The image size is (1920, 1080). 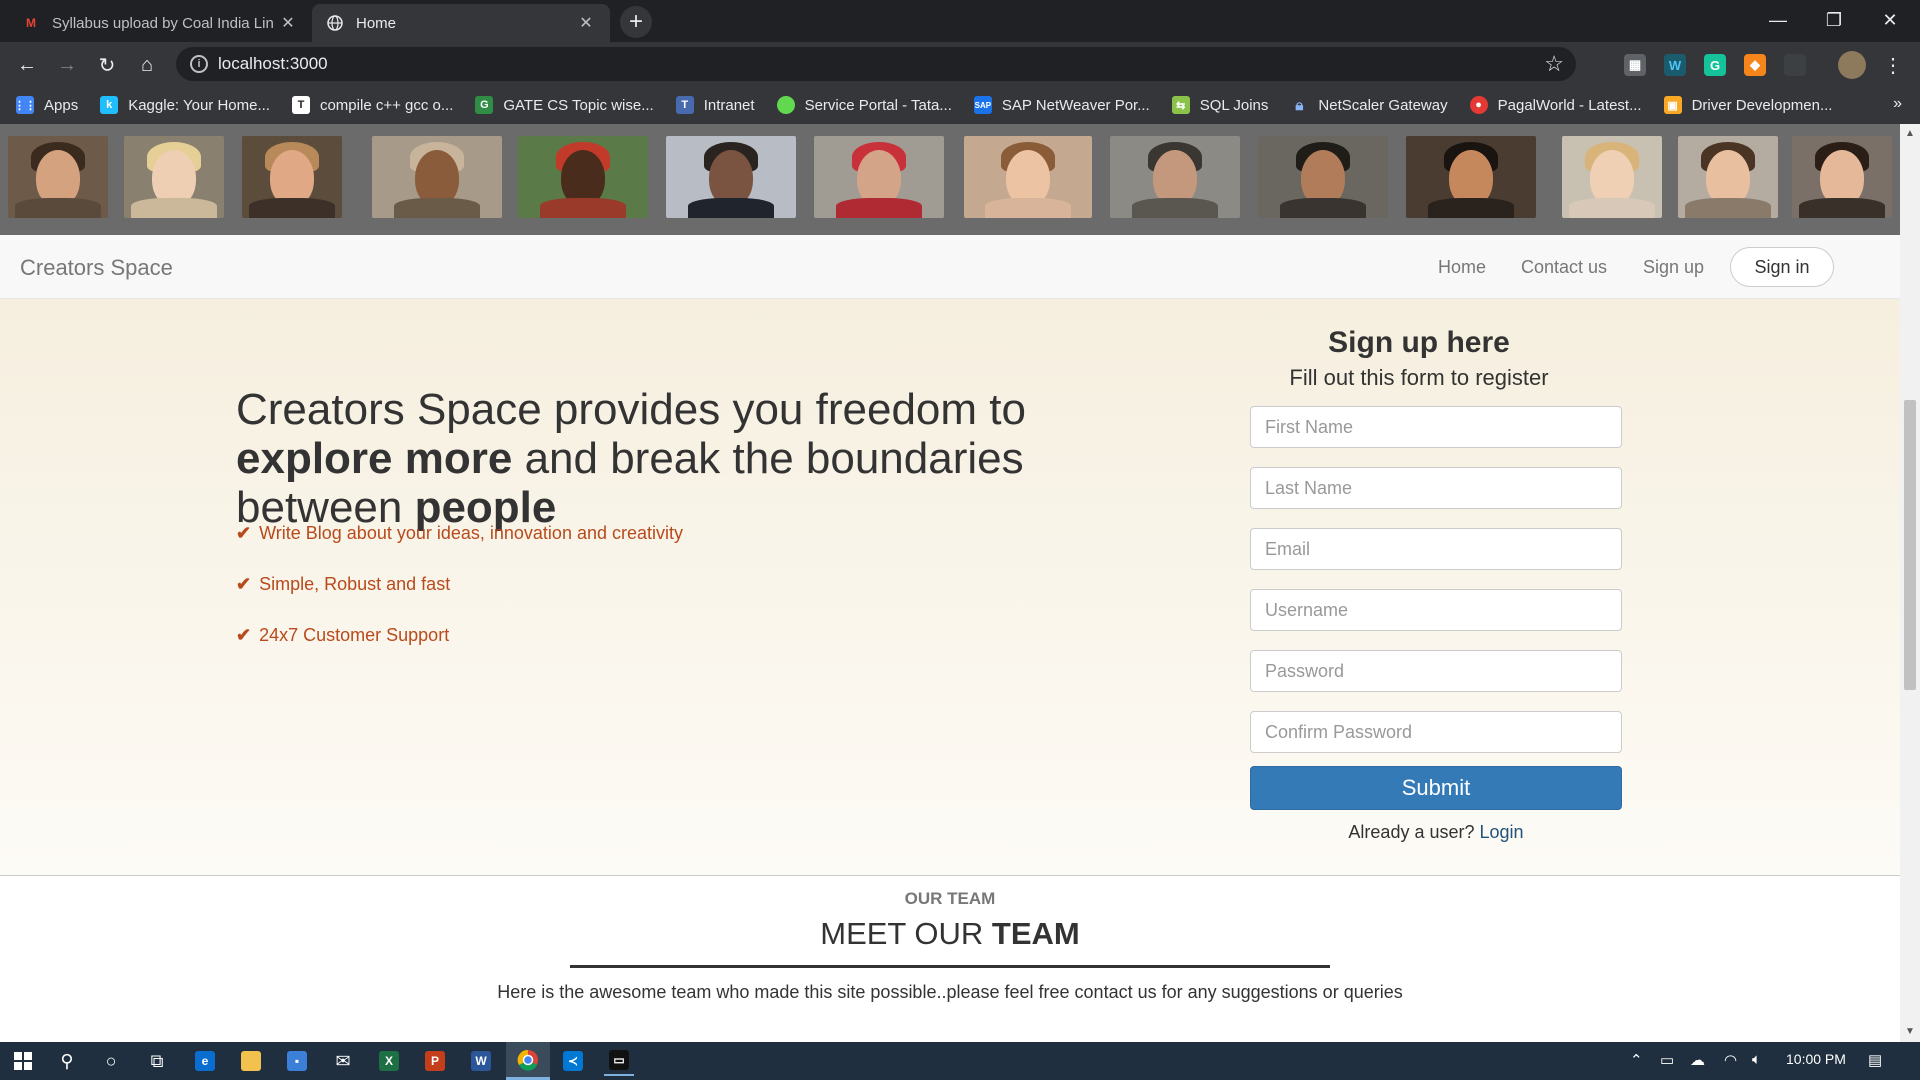 I want to click on powerpoint-icon: P, so click(x=435, y=1061).